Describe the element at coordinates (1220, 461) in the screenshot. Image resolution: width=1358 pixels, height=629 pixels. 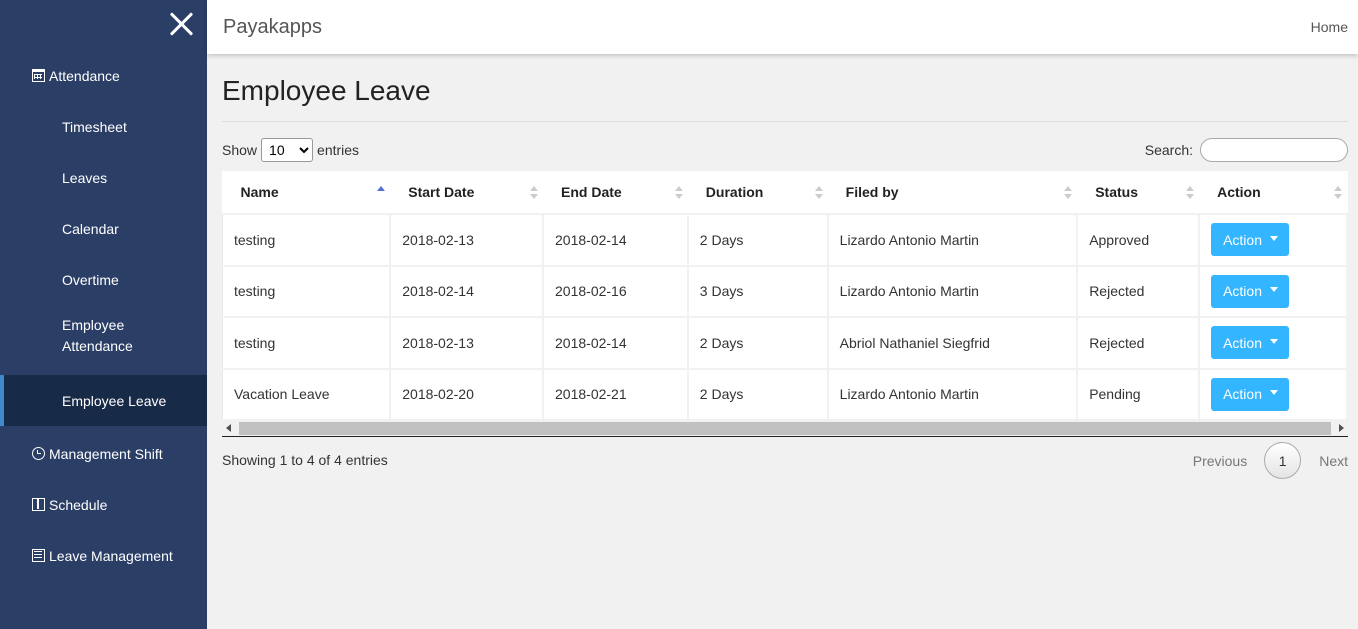
I see `pagination-previous: Previous` at that location.